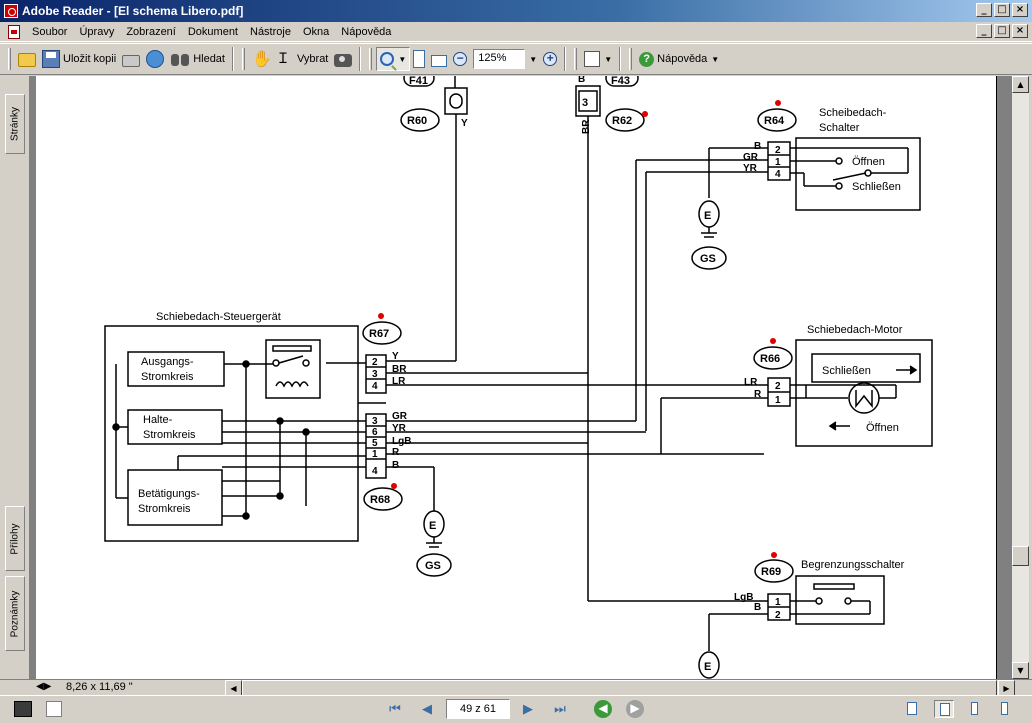 The height and width of the screenshot is (723, 1032). I want to click on menu-file: Soubor, so click(49, 32).